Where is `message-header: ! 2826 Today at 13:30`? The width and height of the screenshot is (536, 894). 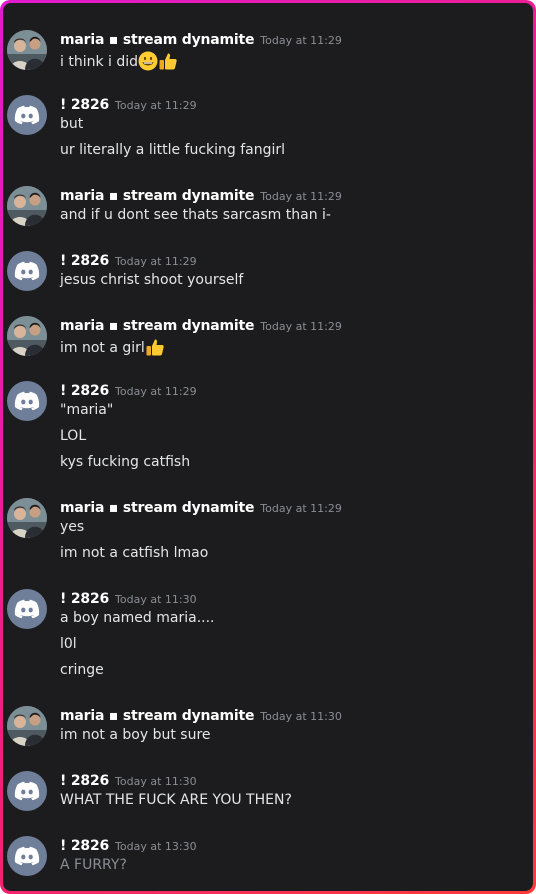 message-header: ! 2826 Today at 13:30 is located at coordinates (128, 845).